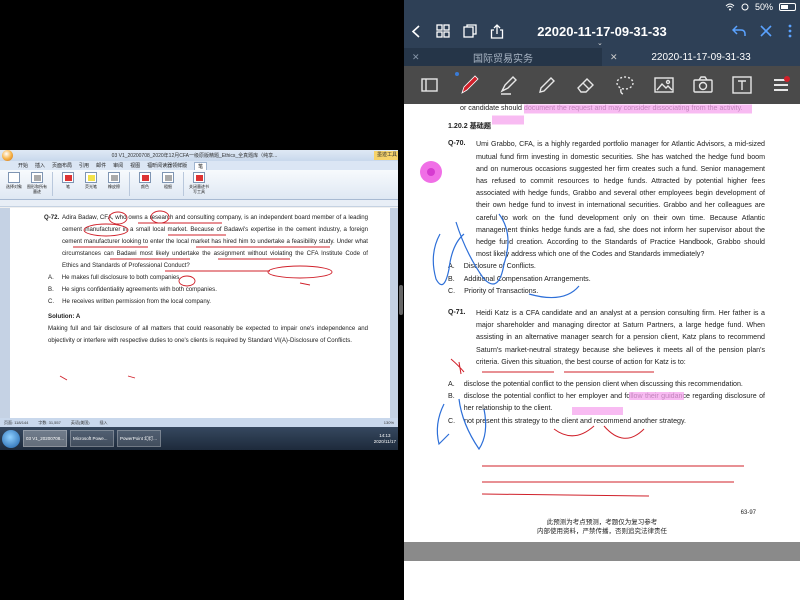 Image resolution: width=800 pixels, height=600 pixels. I want to click on tool-pen-settings, so click(780, 85).